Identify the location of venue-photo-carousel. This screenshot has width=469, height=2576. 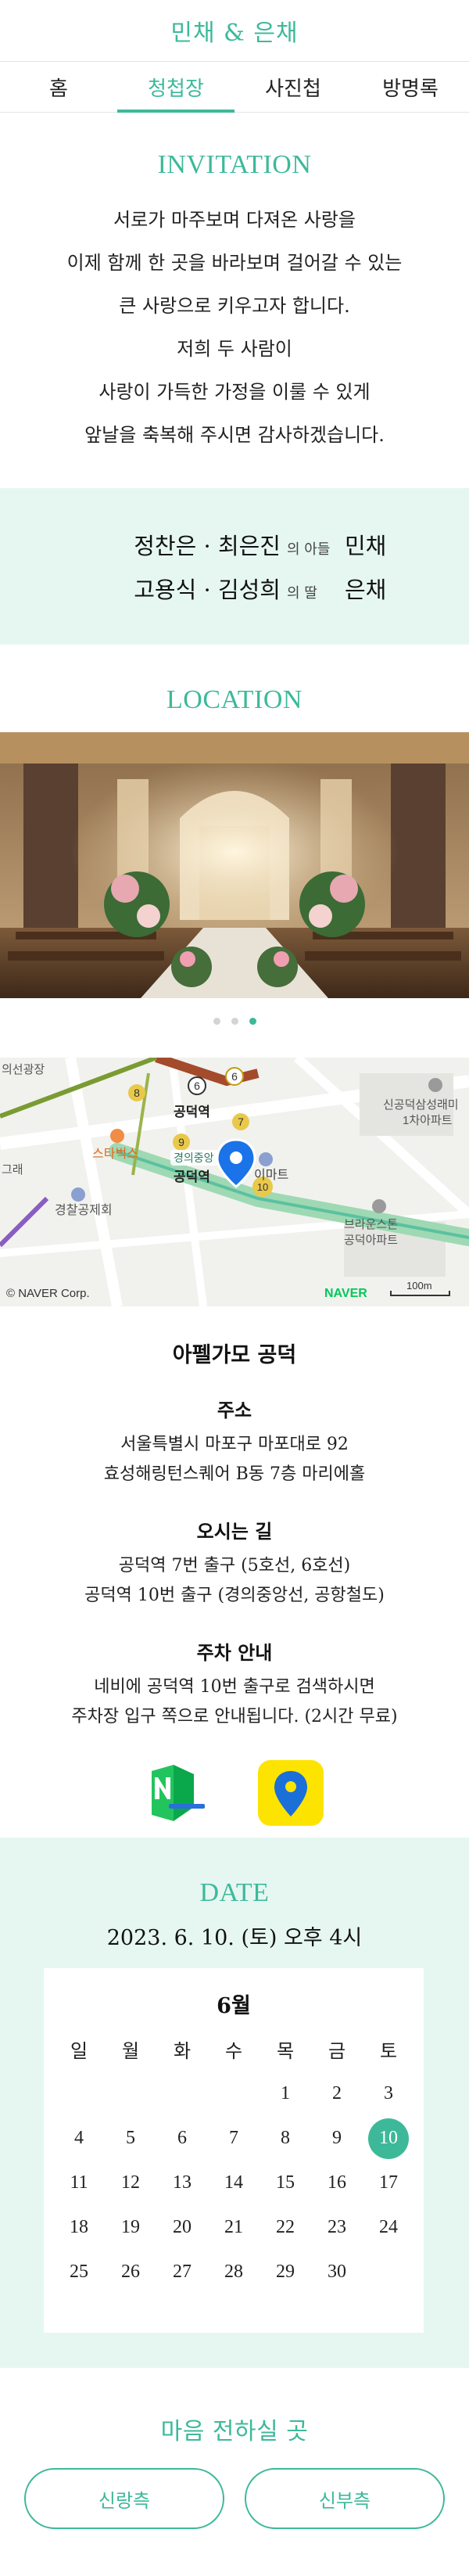
(234, 865).